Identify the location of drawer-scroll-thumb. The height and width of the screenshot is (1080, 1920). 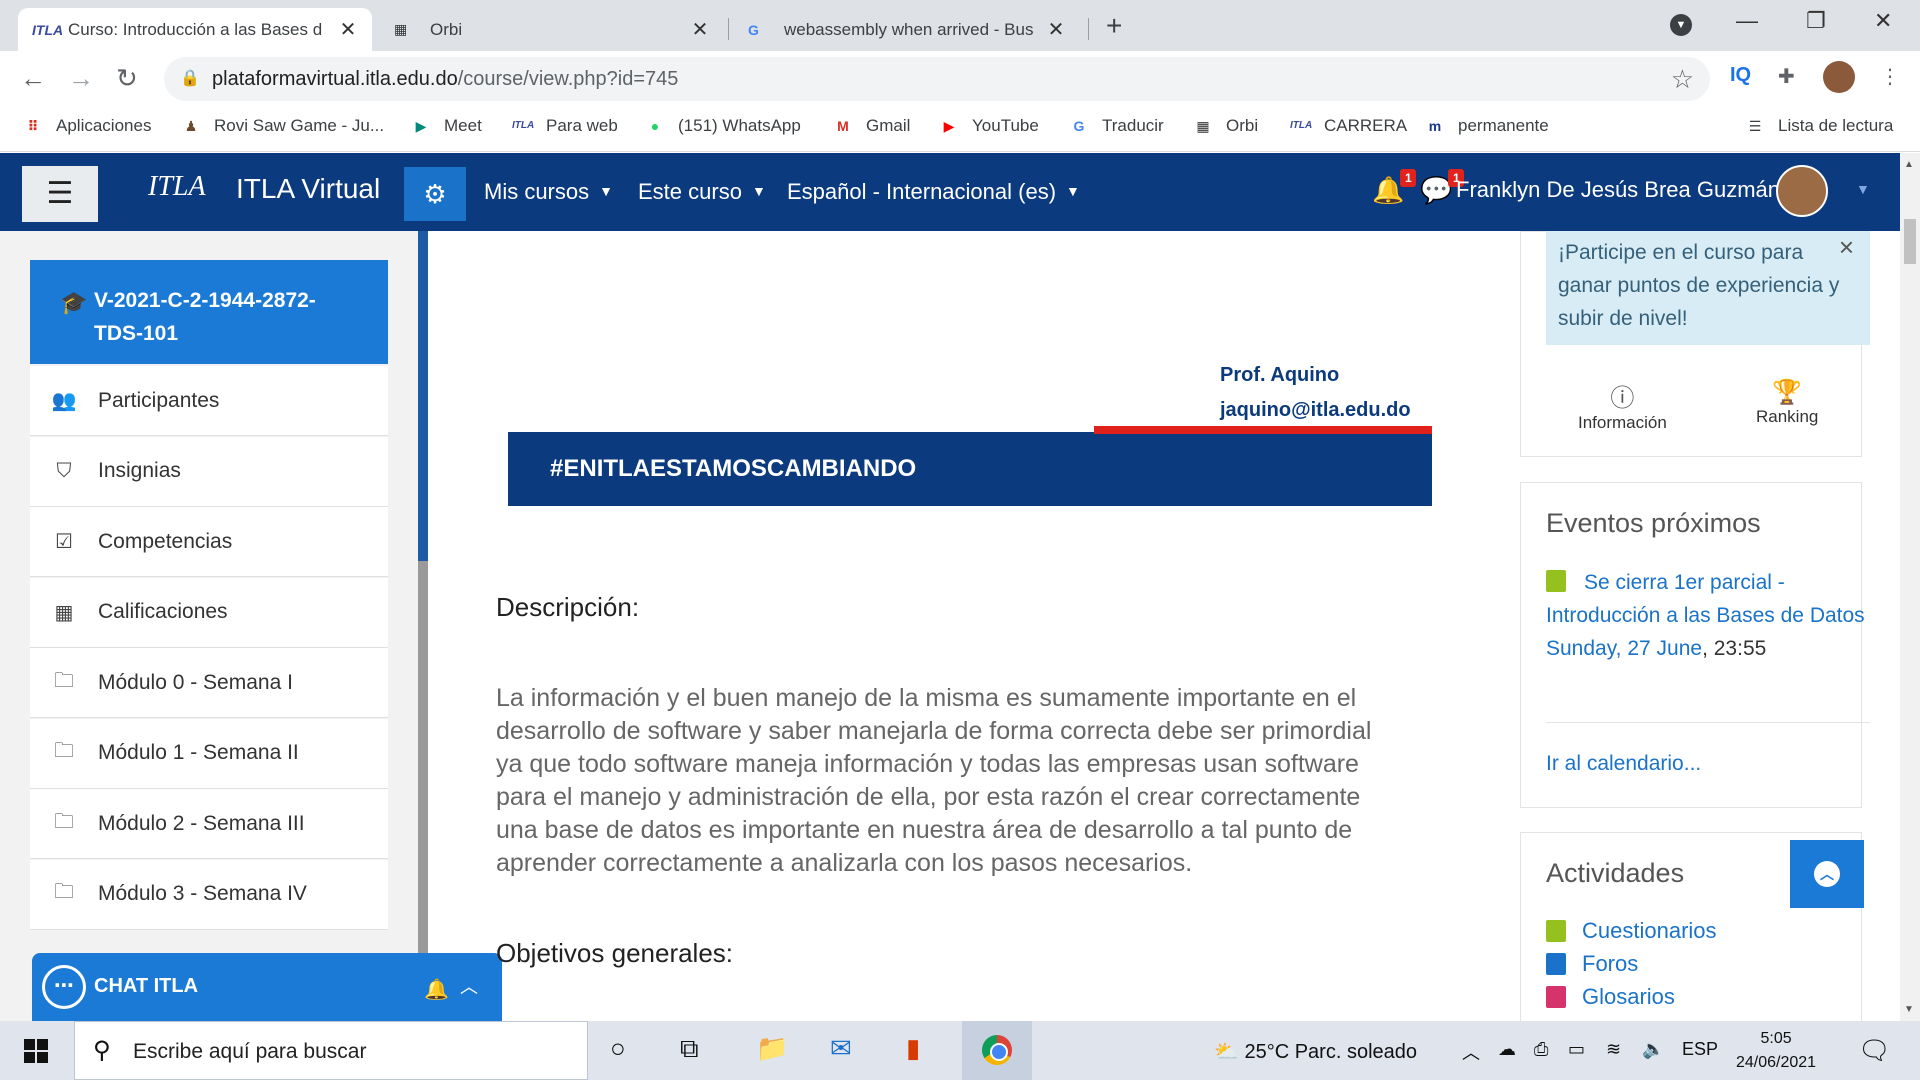
(423, 791).